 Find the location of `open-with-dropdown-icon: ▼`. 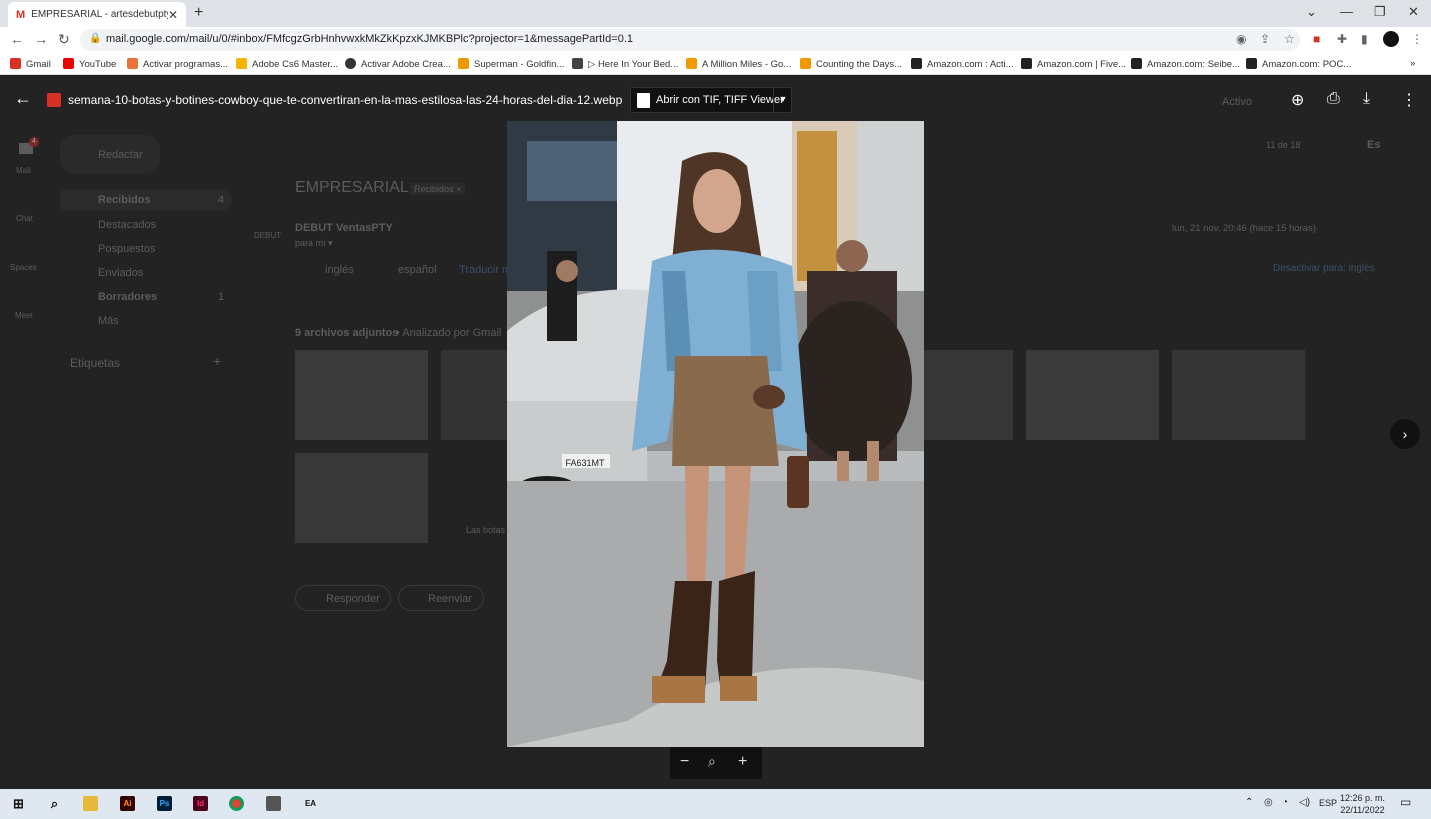

open-with-dropdown-icon: ▼ is located at coordinates (782, 100).